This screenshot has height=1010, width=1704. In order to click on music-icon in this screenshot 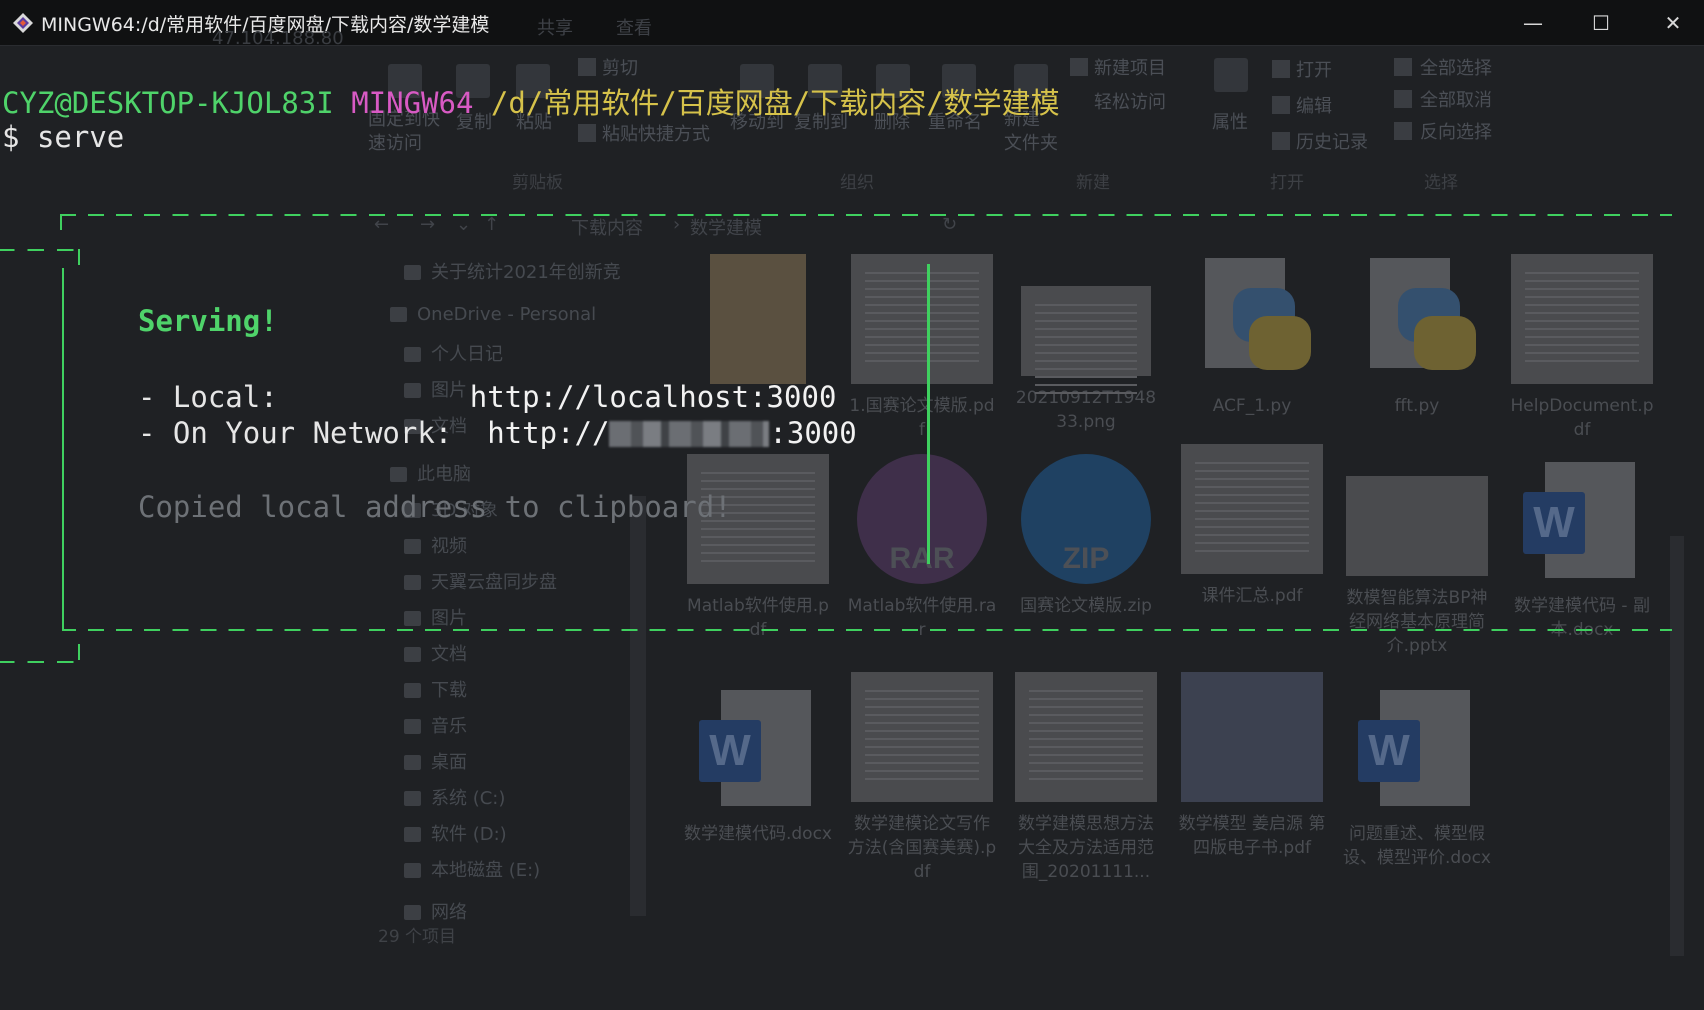, I will do `click(412, 726)`.